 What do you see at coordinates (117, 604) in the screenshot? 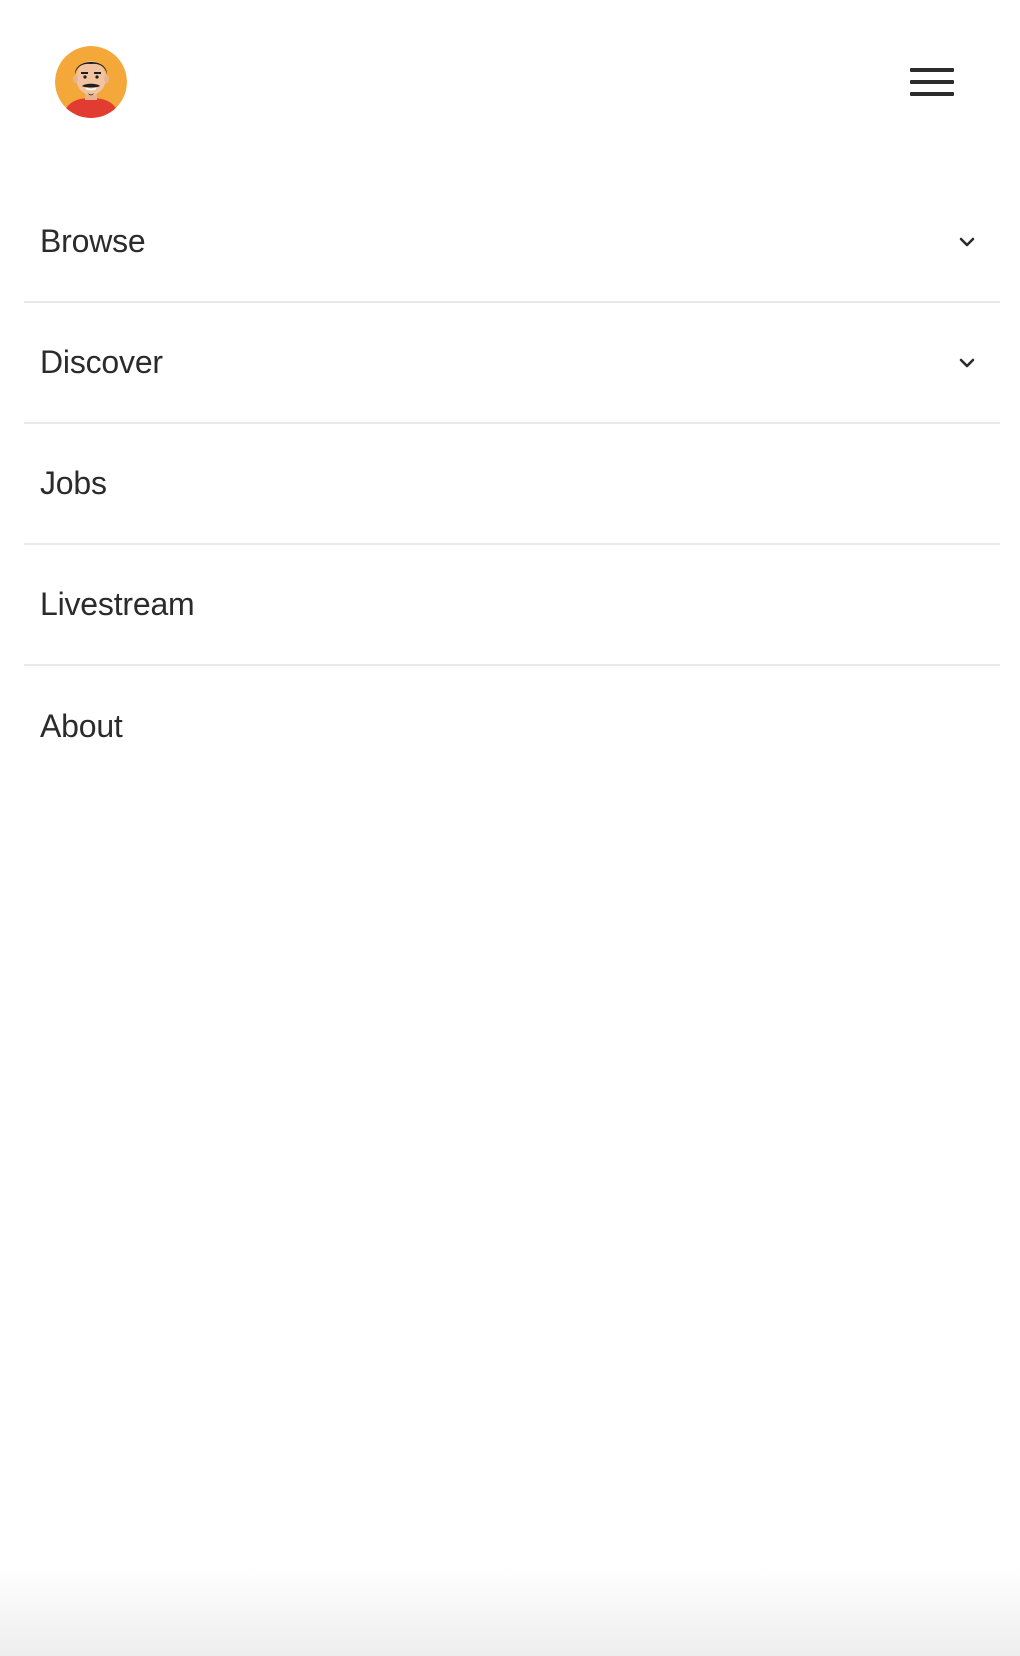
I see `nav-item-label: Livestream` at bounding box center [117, 604].